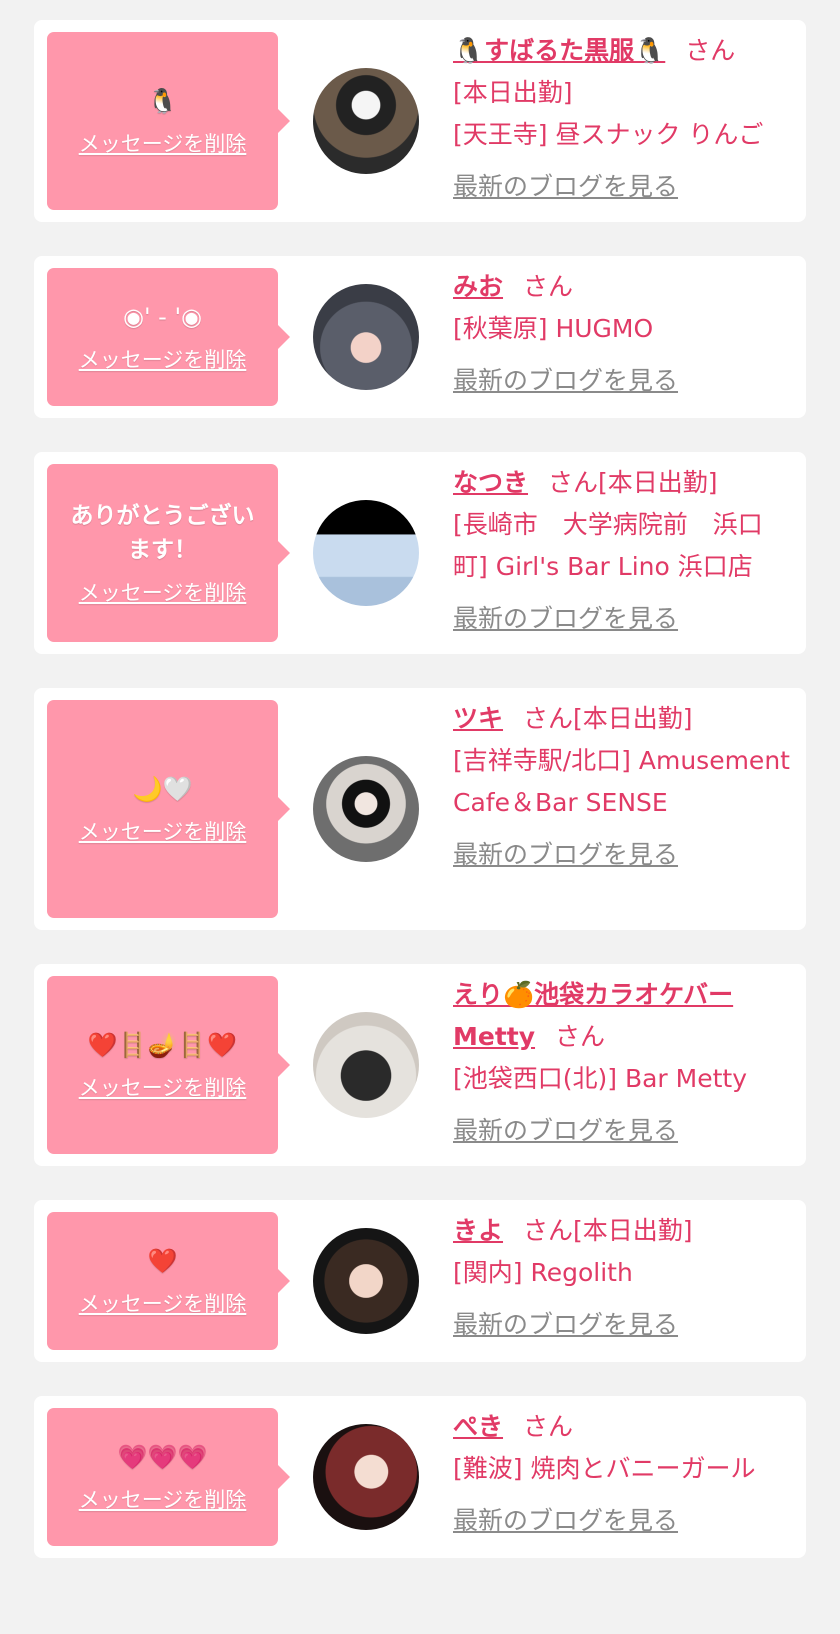 The height and width of the screenshot is (1634, 840). Describe the element at coordinates (478, 1230) in the screenshot. I see `cast-name-link: きよ` at that location.